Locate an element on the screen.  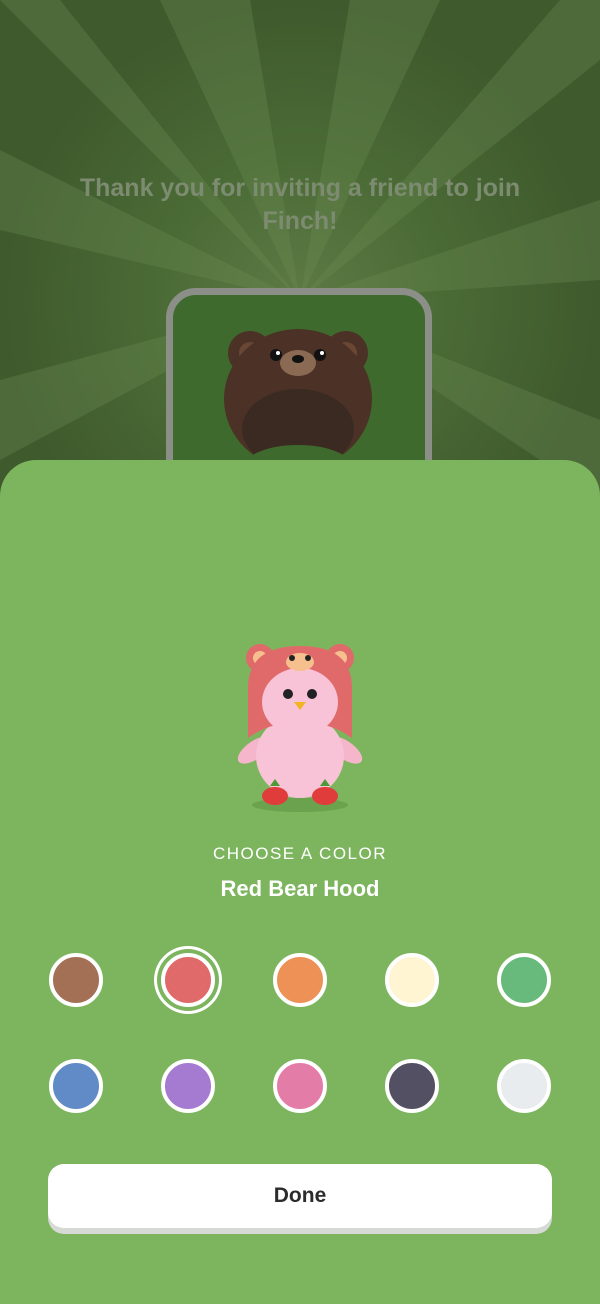
swatch-purple is located at coordinates (188, 1086).